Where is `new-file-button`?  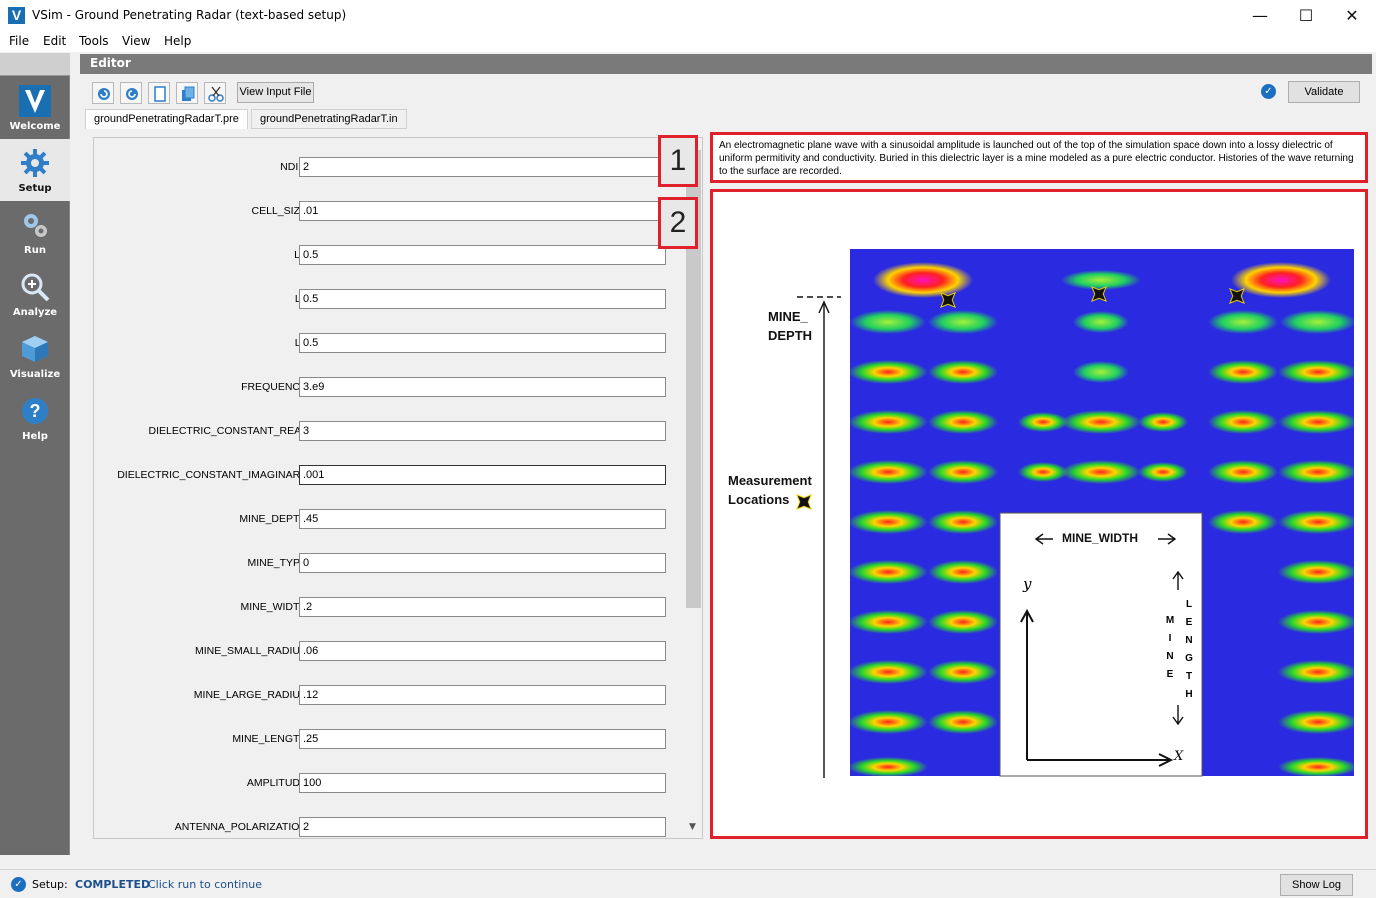
new-file-button is located at coordinates (159, 93).